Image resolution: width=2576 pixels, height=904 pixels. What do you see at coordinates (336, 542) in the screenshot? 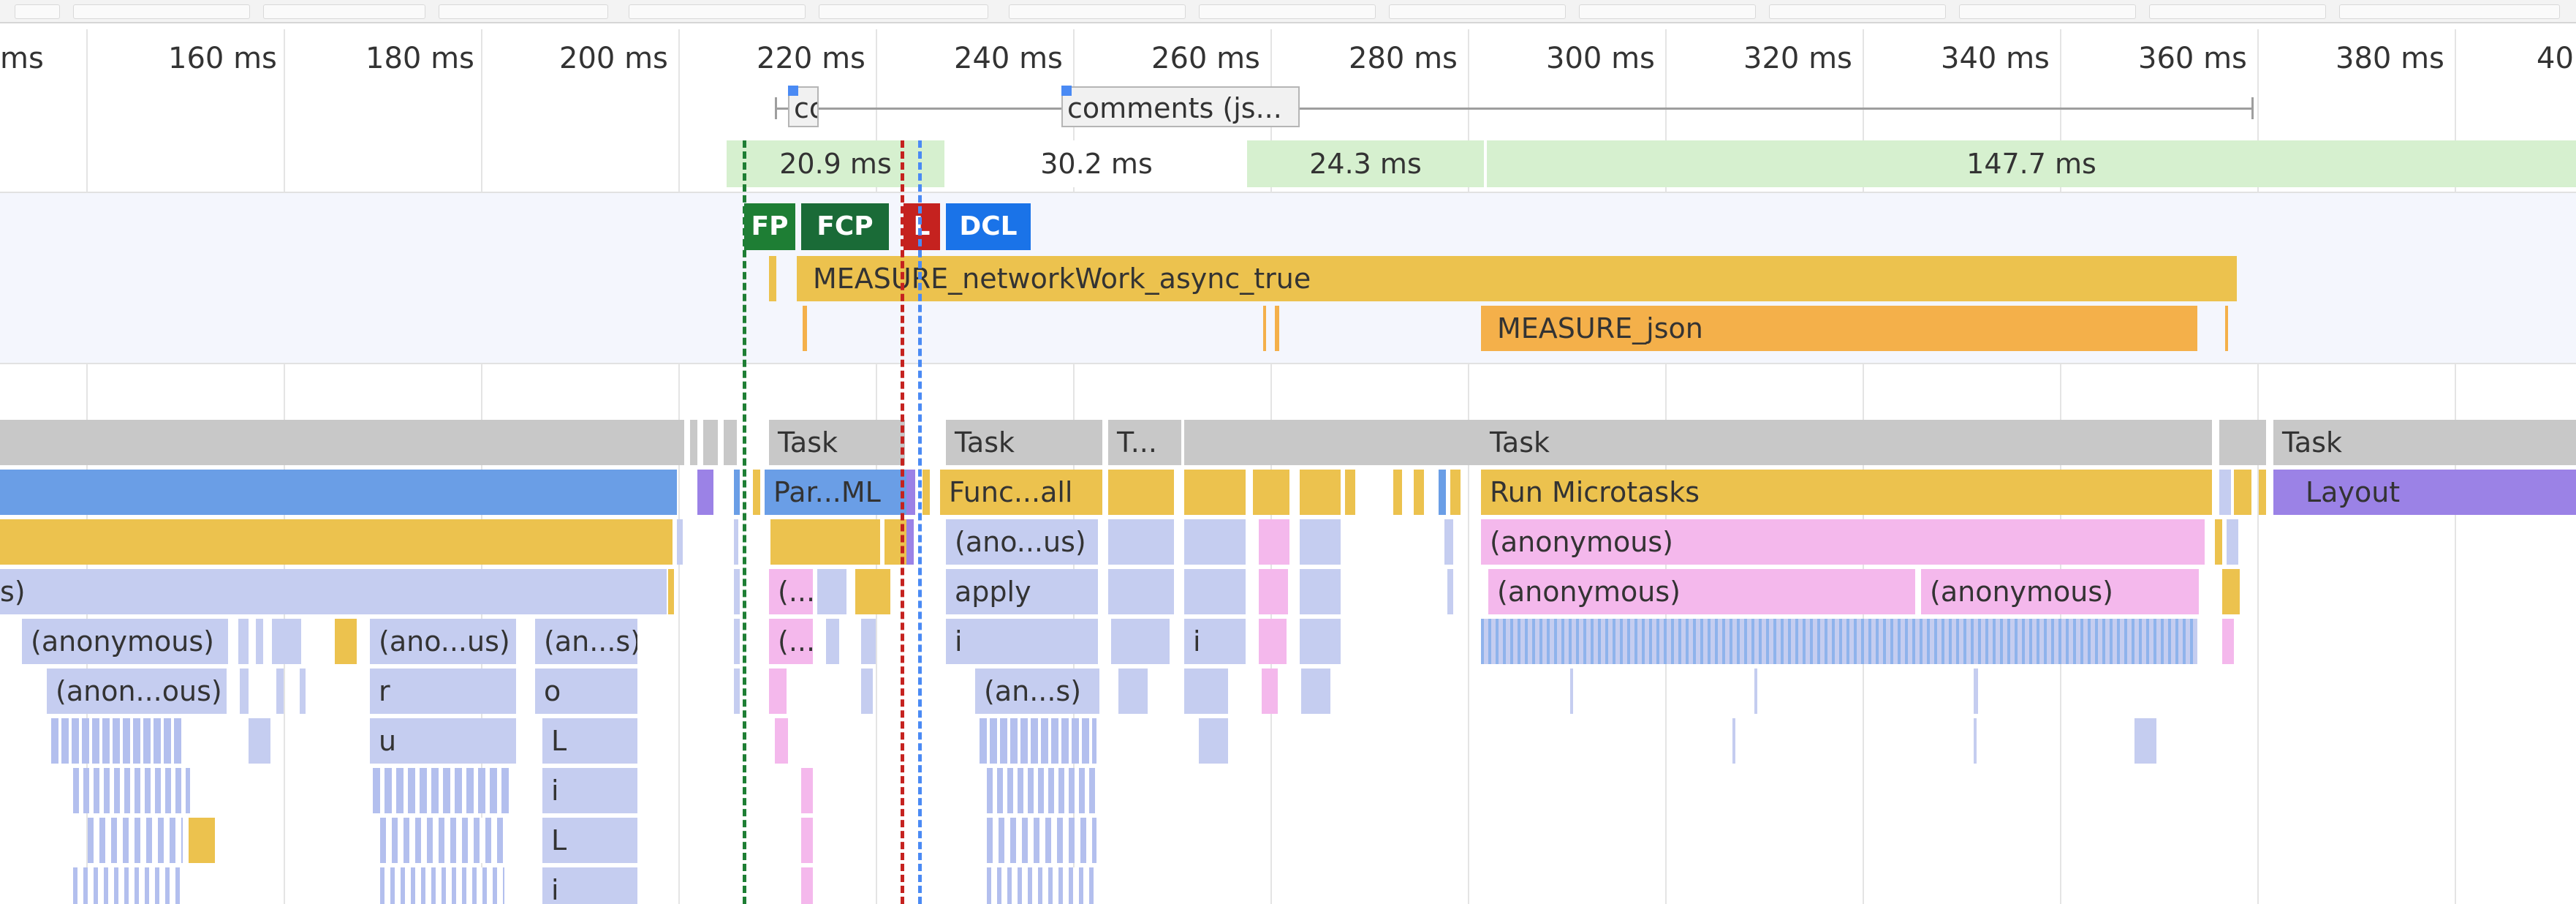
I see `script-block` at bounding box center [336, 542].